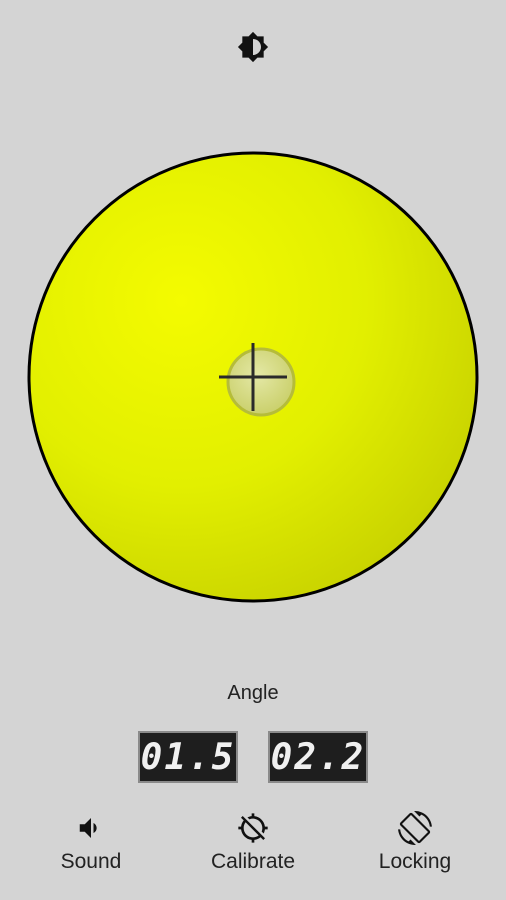 The height and width of the screenshot is (900, 506). I want to click on angle-y-value: 02.2, so click(318, 757).